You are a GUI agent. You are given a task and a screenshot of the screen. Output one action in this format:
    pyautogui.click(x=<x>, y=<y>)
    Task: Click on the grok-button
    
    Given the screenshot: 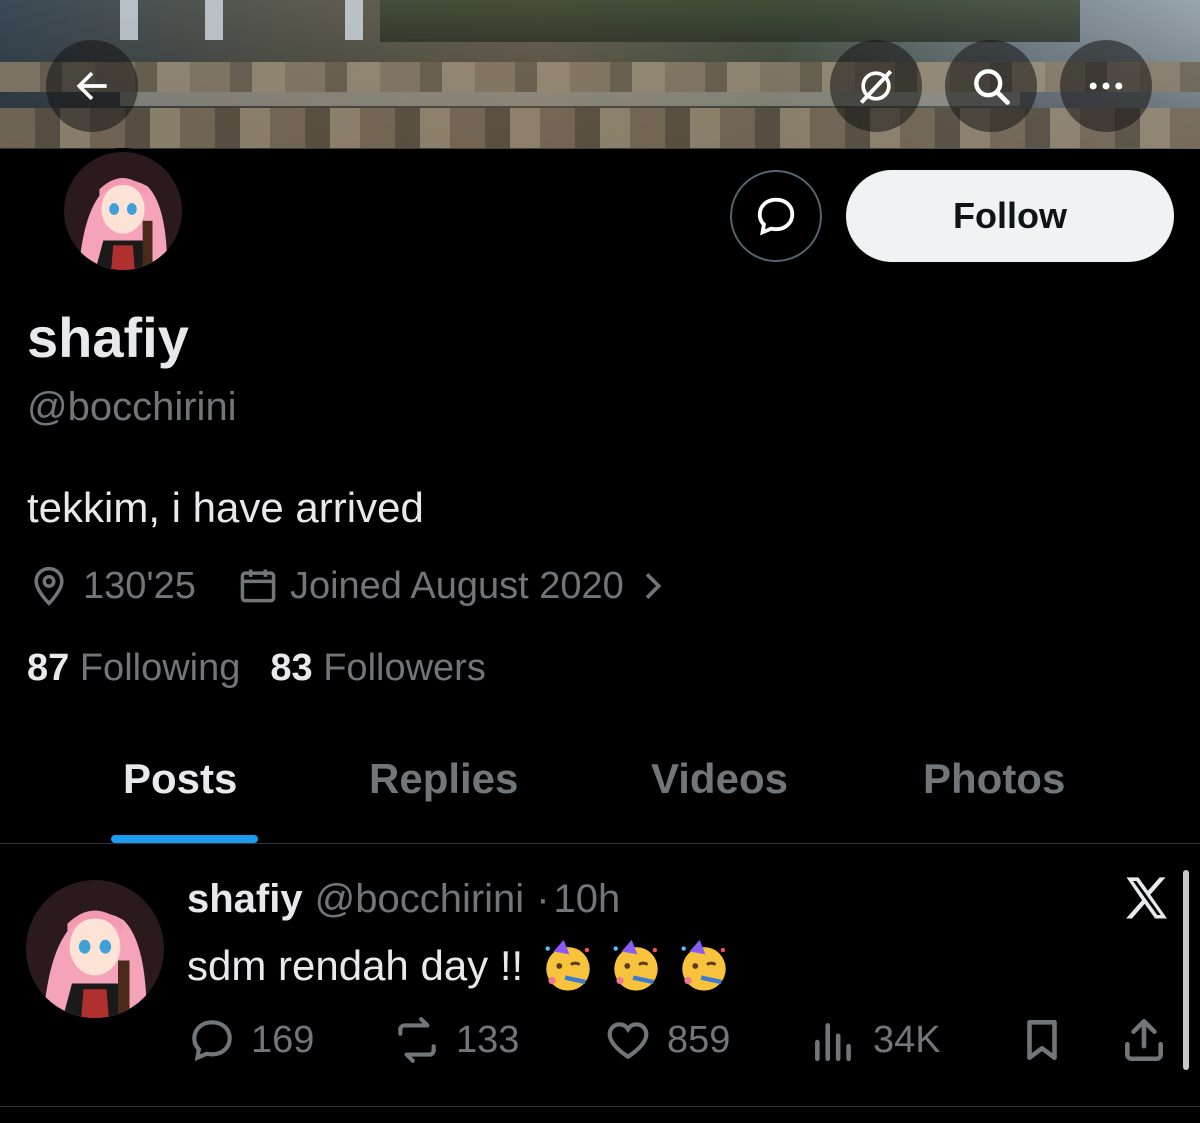 What is the action you would take?
    pyautogui.click(x=876, y=86)
    